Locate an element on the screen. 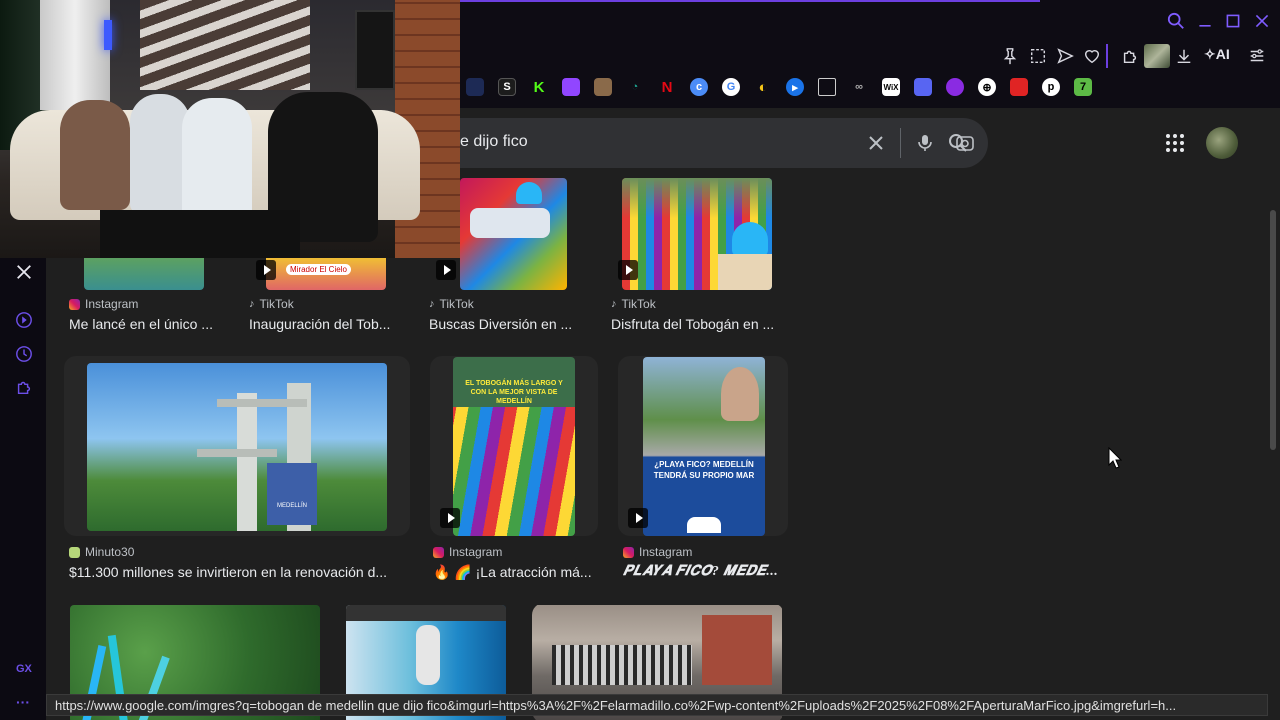  bookmark-p-icon: p is located at coordinates (1051, 87).